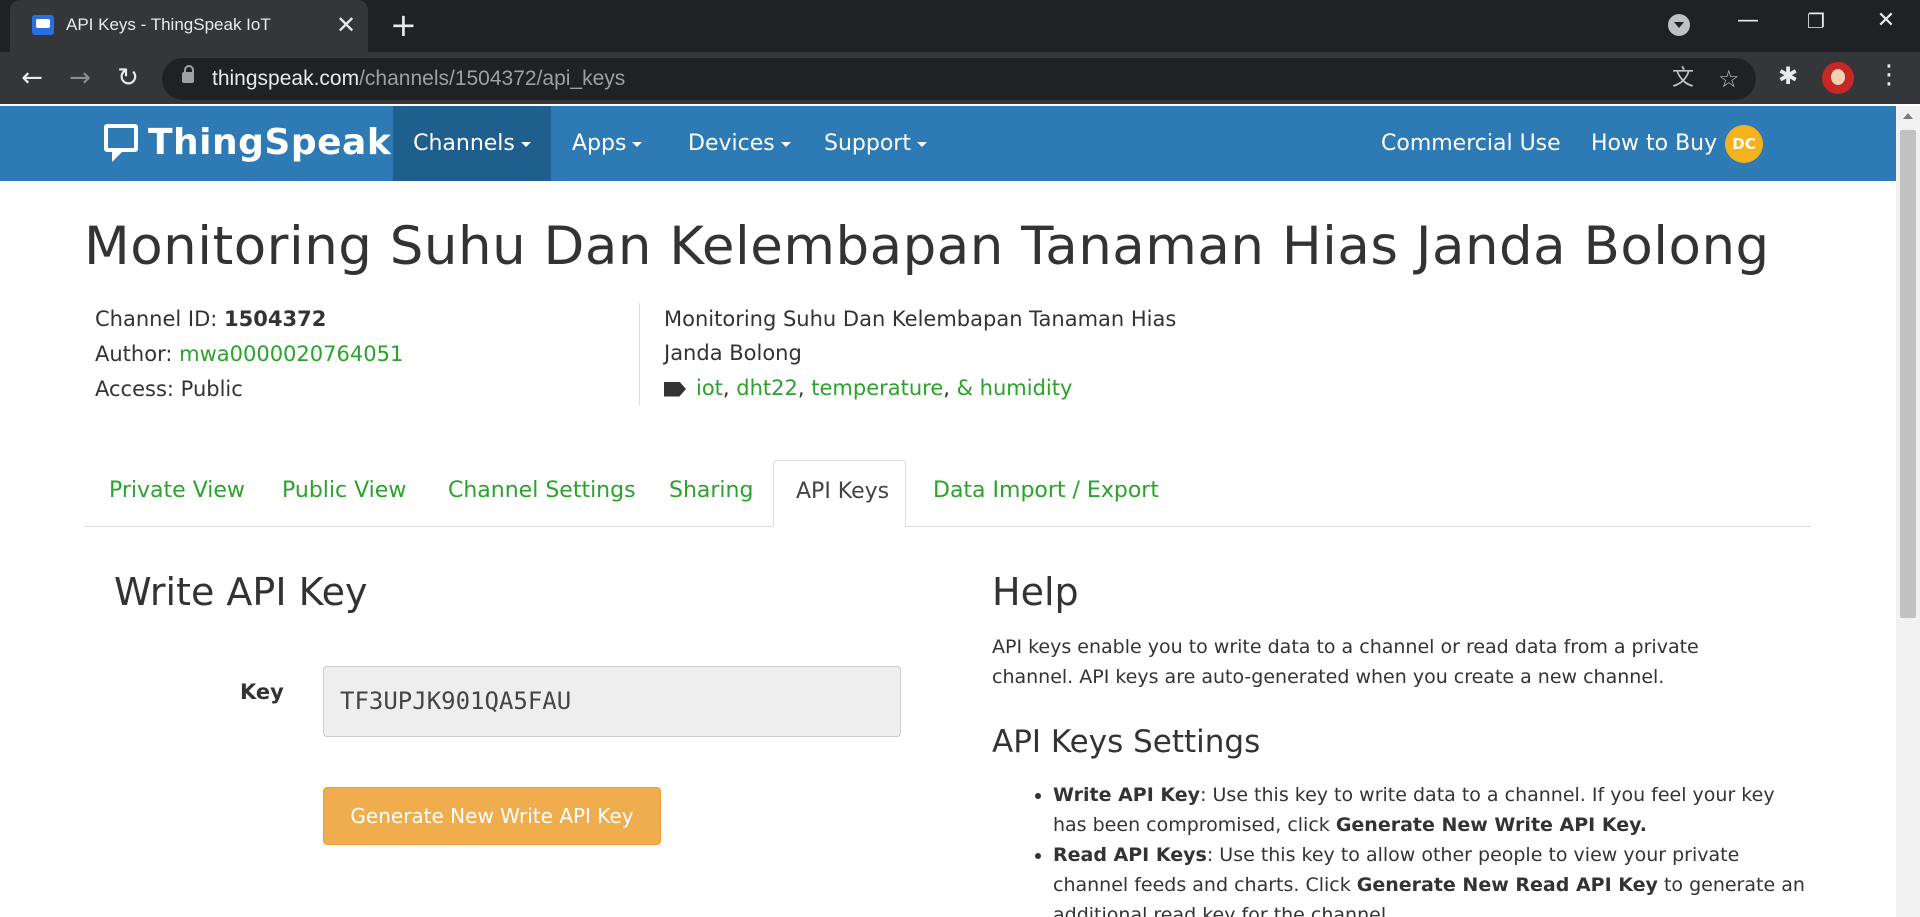  Describe the element at coordinates (288, 142) in the screenshot. I see `brand-name: ThingSpeak™` at that location.